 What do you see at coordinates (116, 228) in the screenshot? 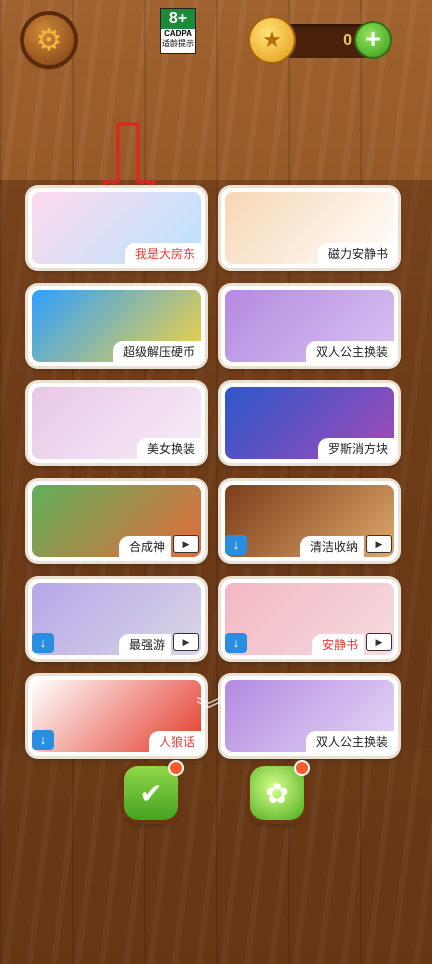
I see `game-card: 我是大房东` at bounding box center [116, 228].